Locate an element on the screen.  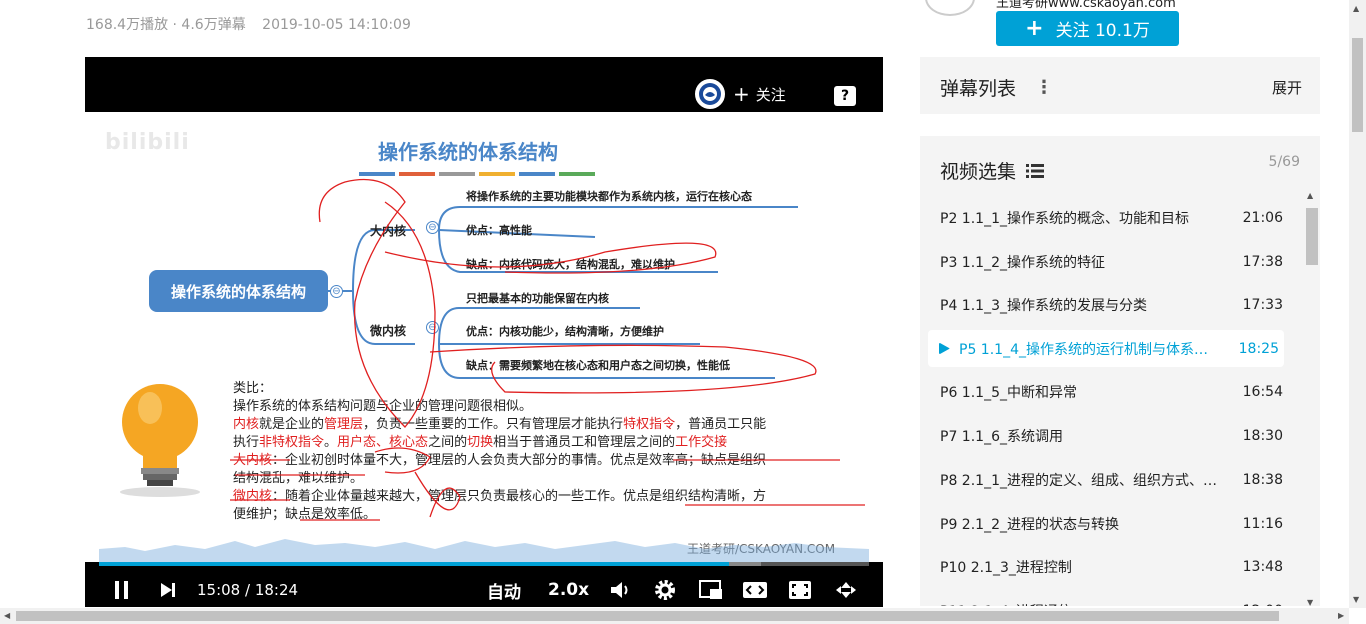
episode-item: P6 1.1_5_中断和异常 16:54 is located at coordinates (1110, 392).